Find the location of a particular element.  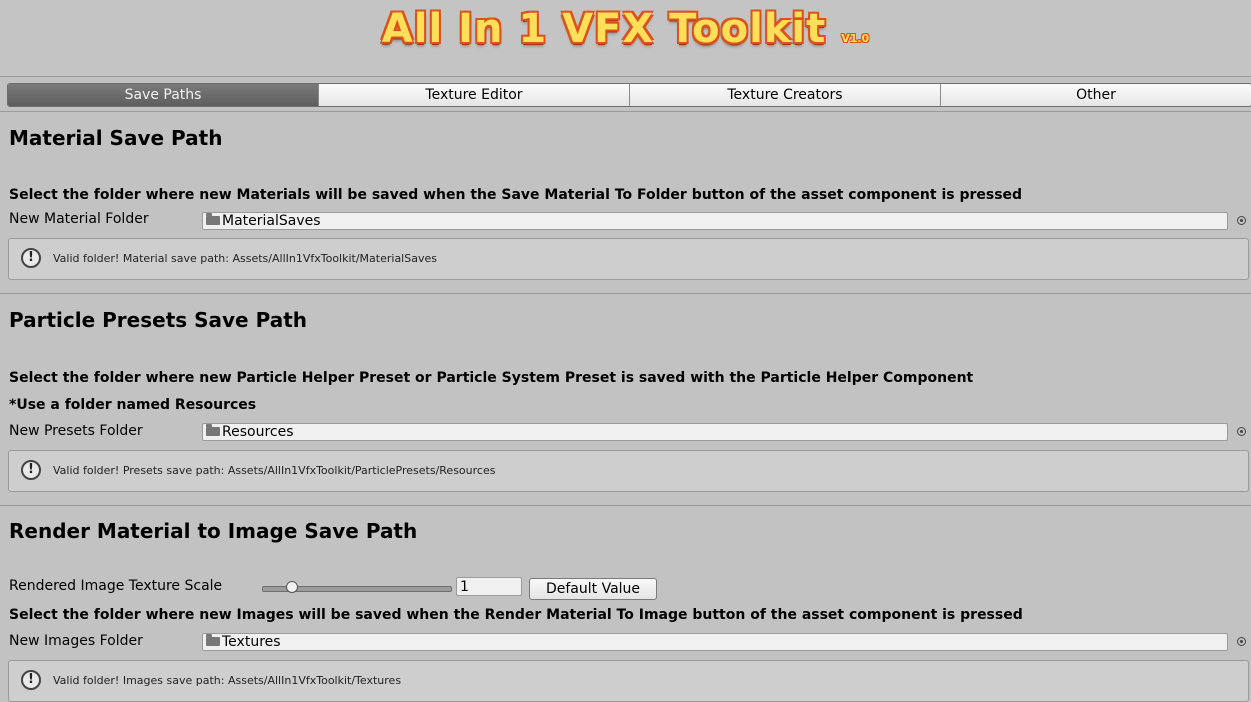

app-version: V1.0 is located at coordinates (855, 38).